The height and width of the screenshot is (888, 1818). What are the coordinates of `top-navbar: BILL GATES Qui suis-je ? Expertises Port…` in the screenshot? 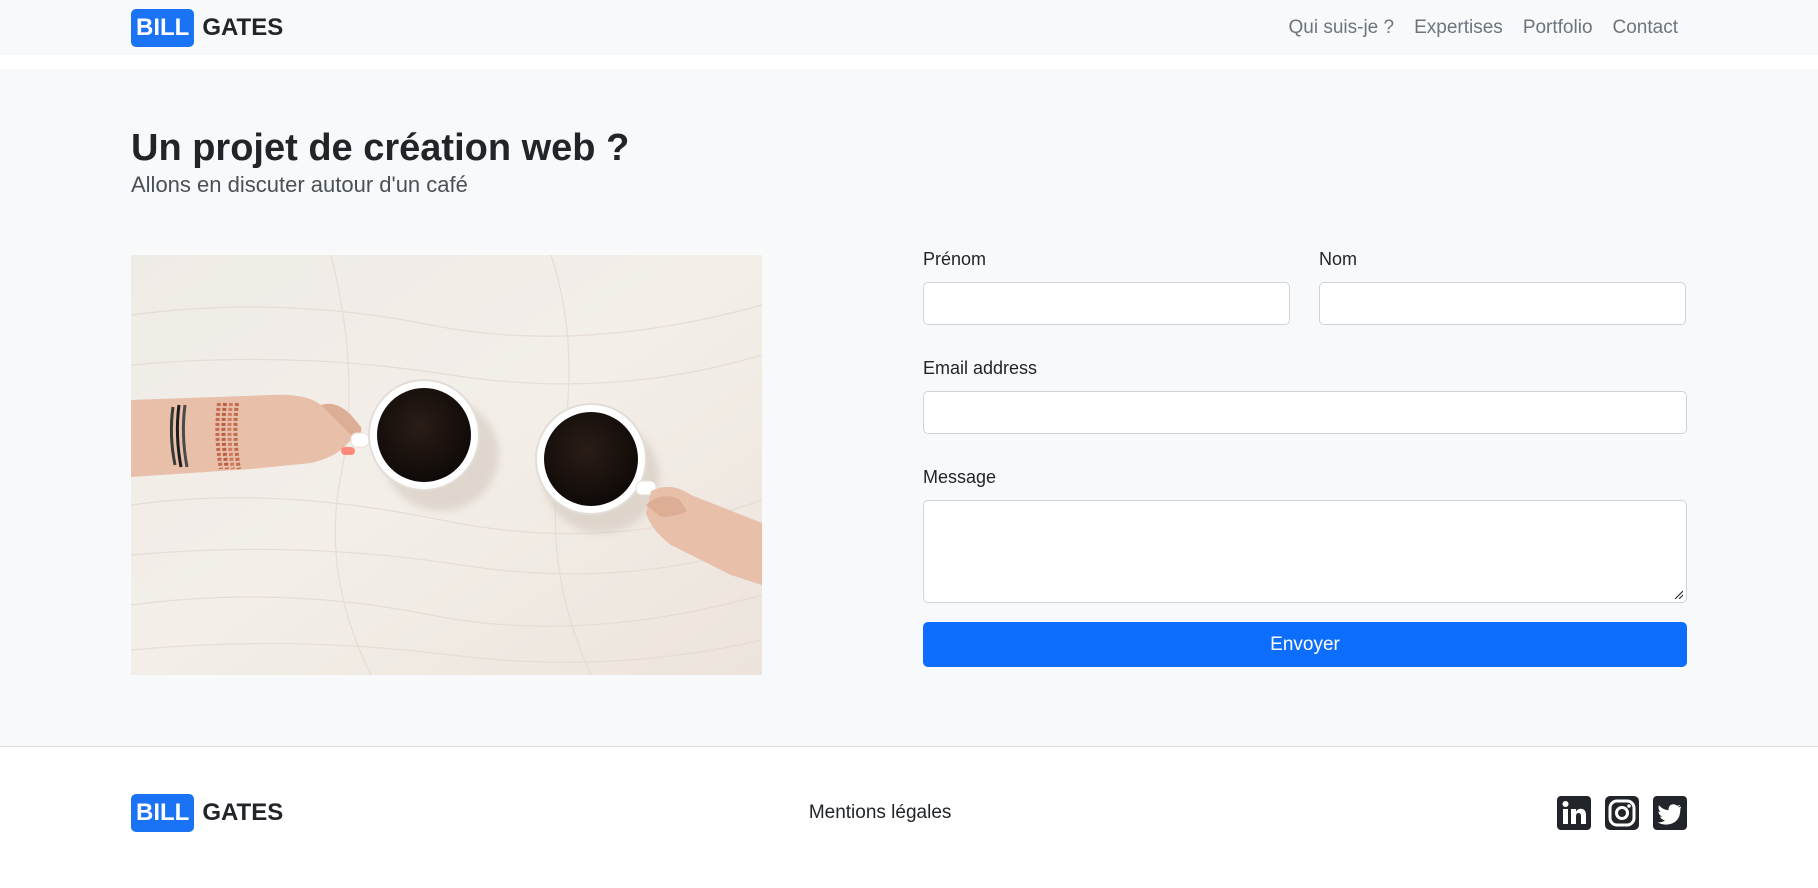 It's located at (909, 27).